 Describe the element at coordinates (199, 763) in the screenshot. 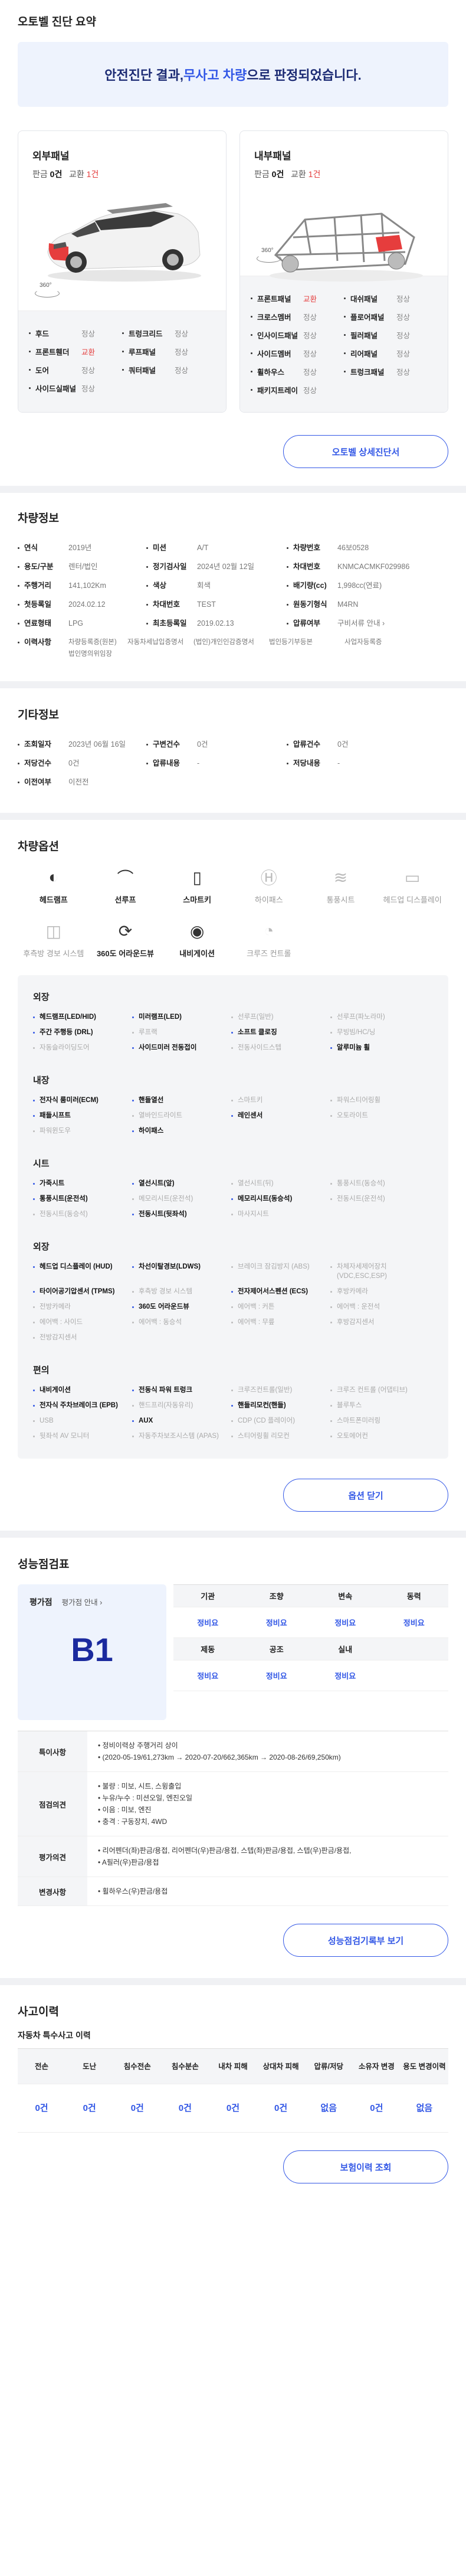

I see `info-value: -` at that location.